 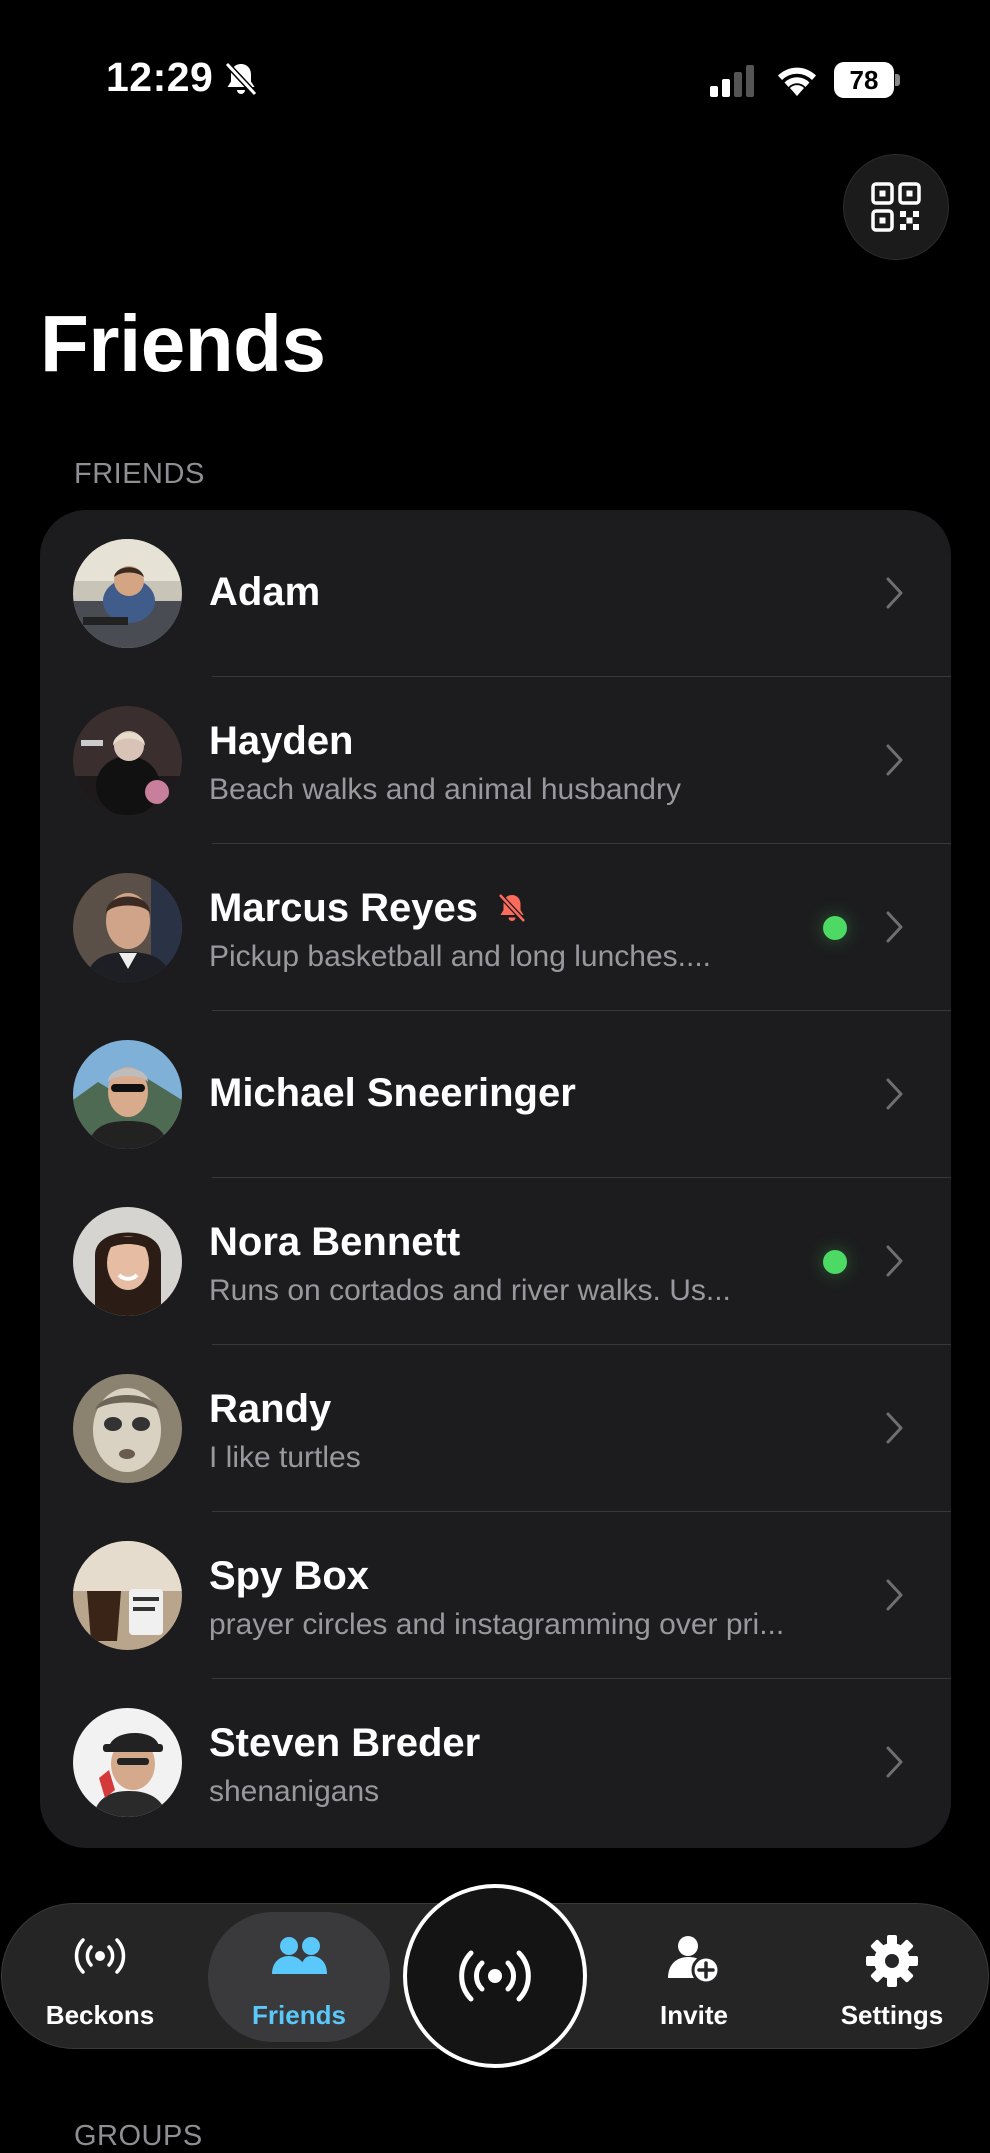 I want to click on gear-icon, so click(x=892, y=1961).